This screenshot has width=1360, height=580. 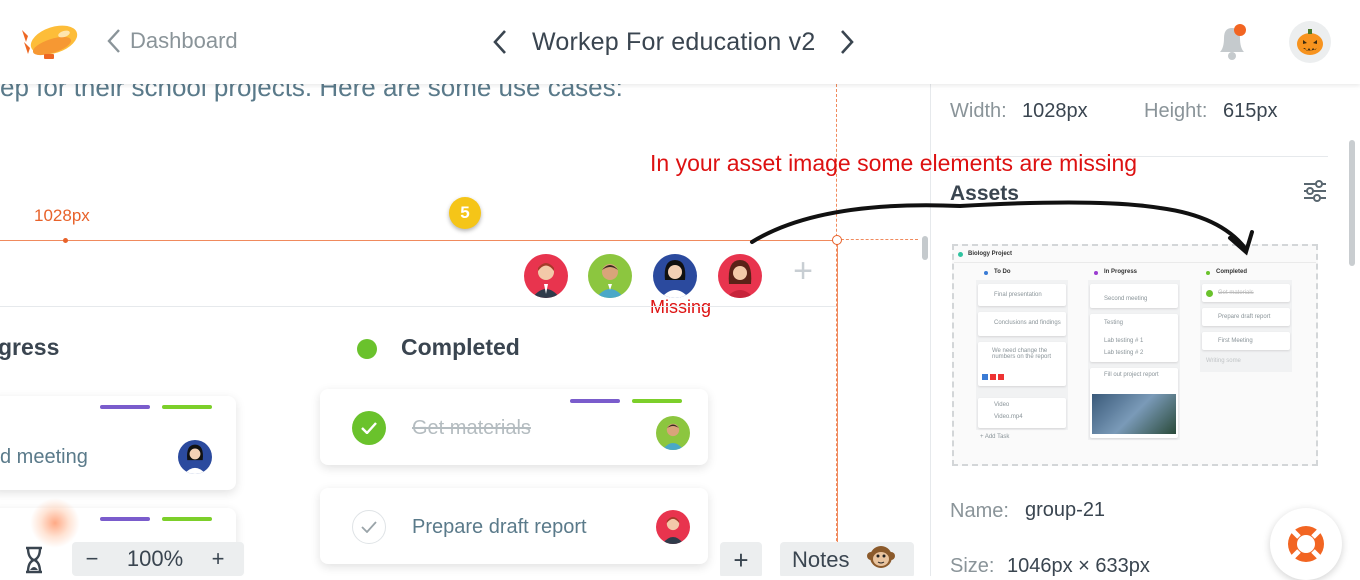 I want to click on zoom-in-button: +, so click(x=218, y=559).